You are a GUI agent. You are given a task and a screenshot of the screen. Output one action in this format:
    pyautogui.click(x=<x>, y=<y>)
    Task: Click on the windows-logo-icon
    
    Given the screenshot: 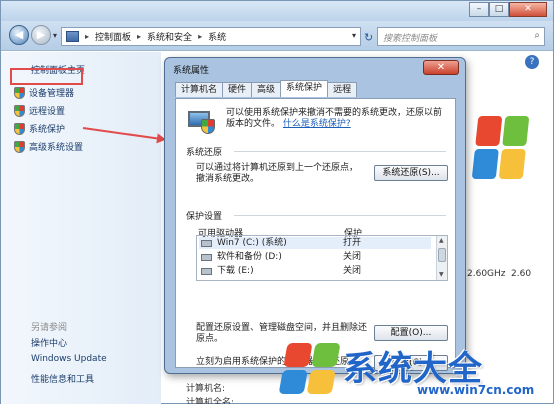 What is the action you would take?
    pyautogui.click(x=501, y=148)
    